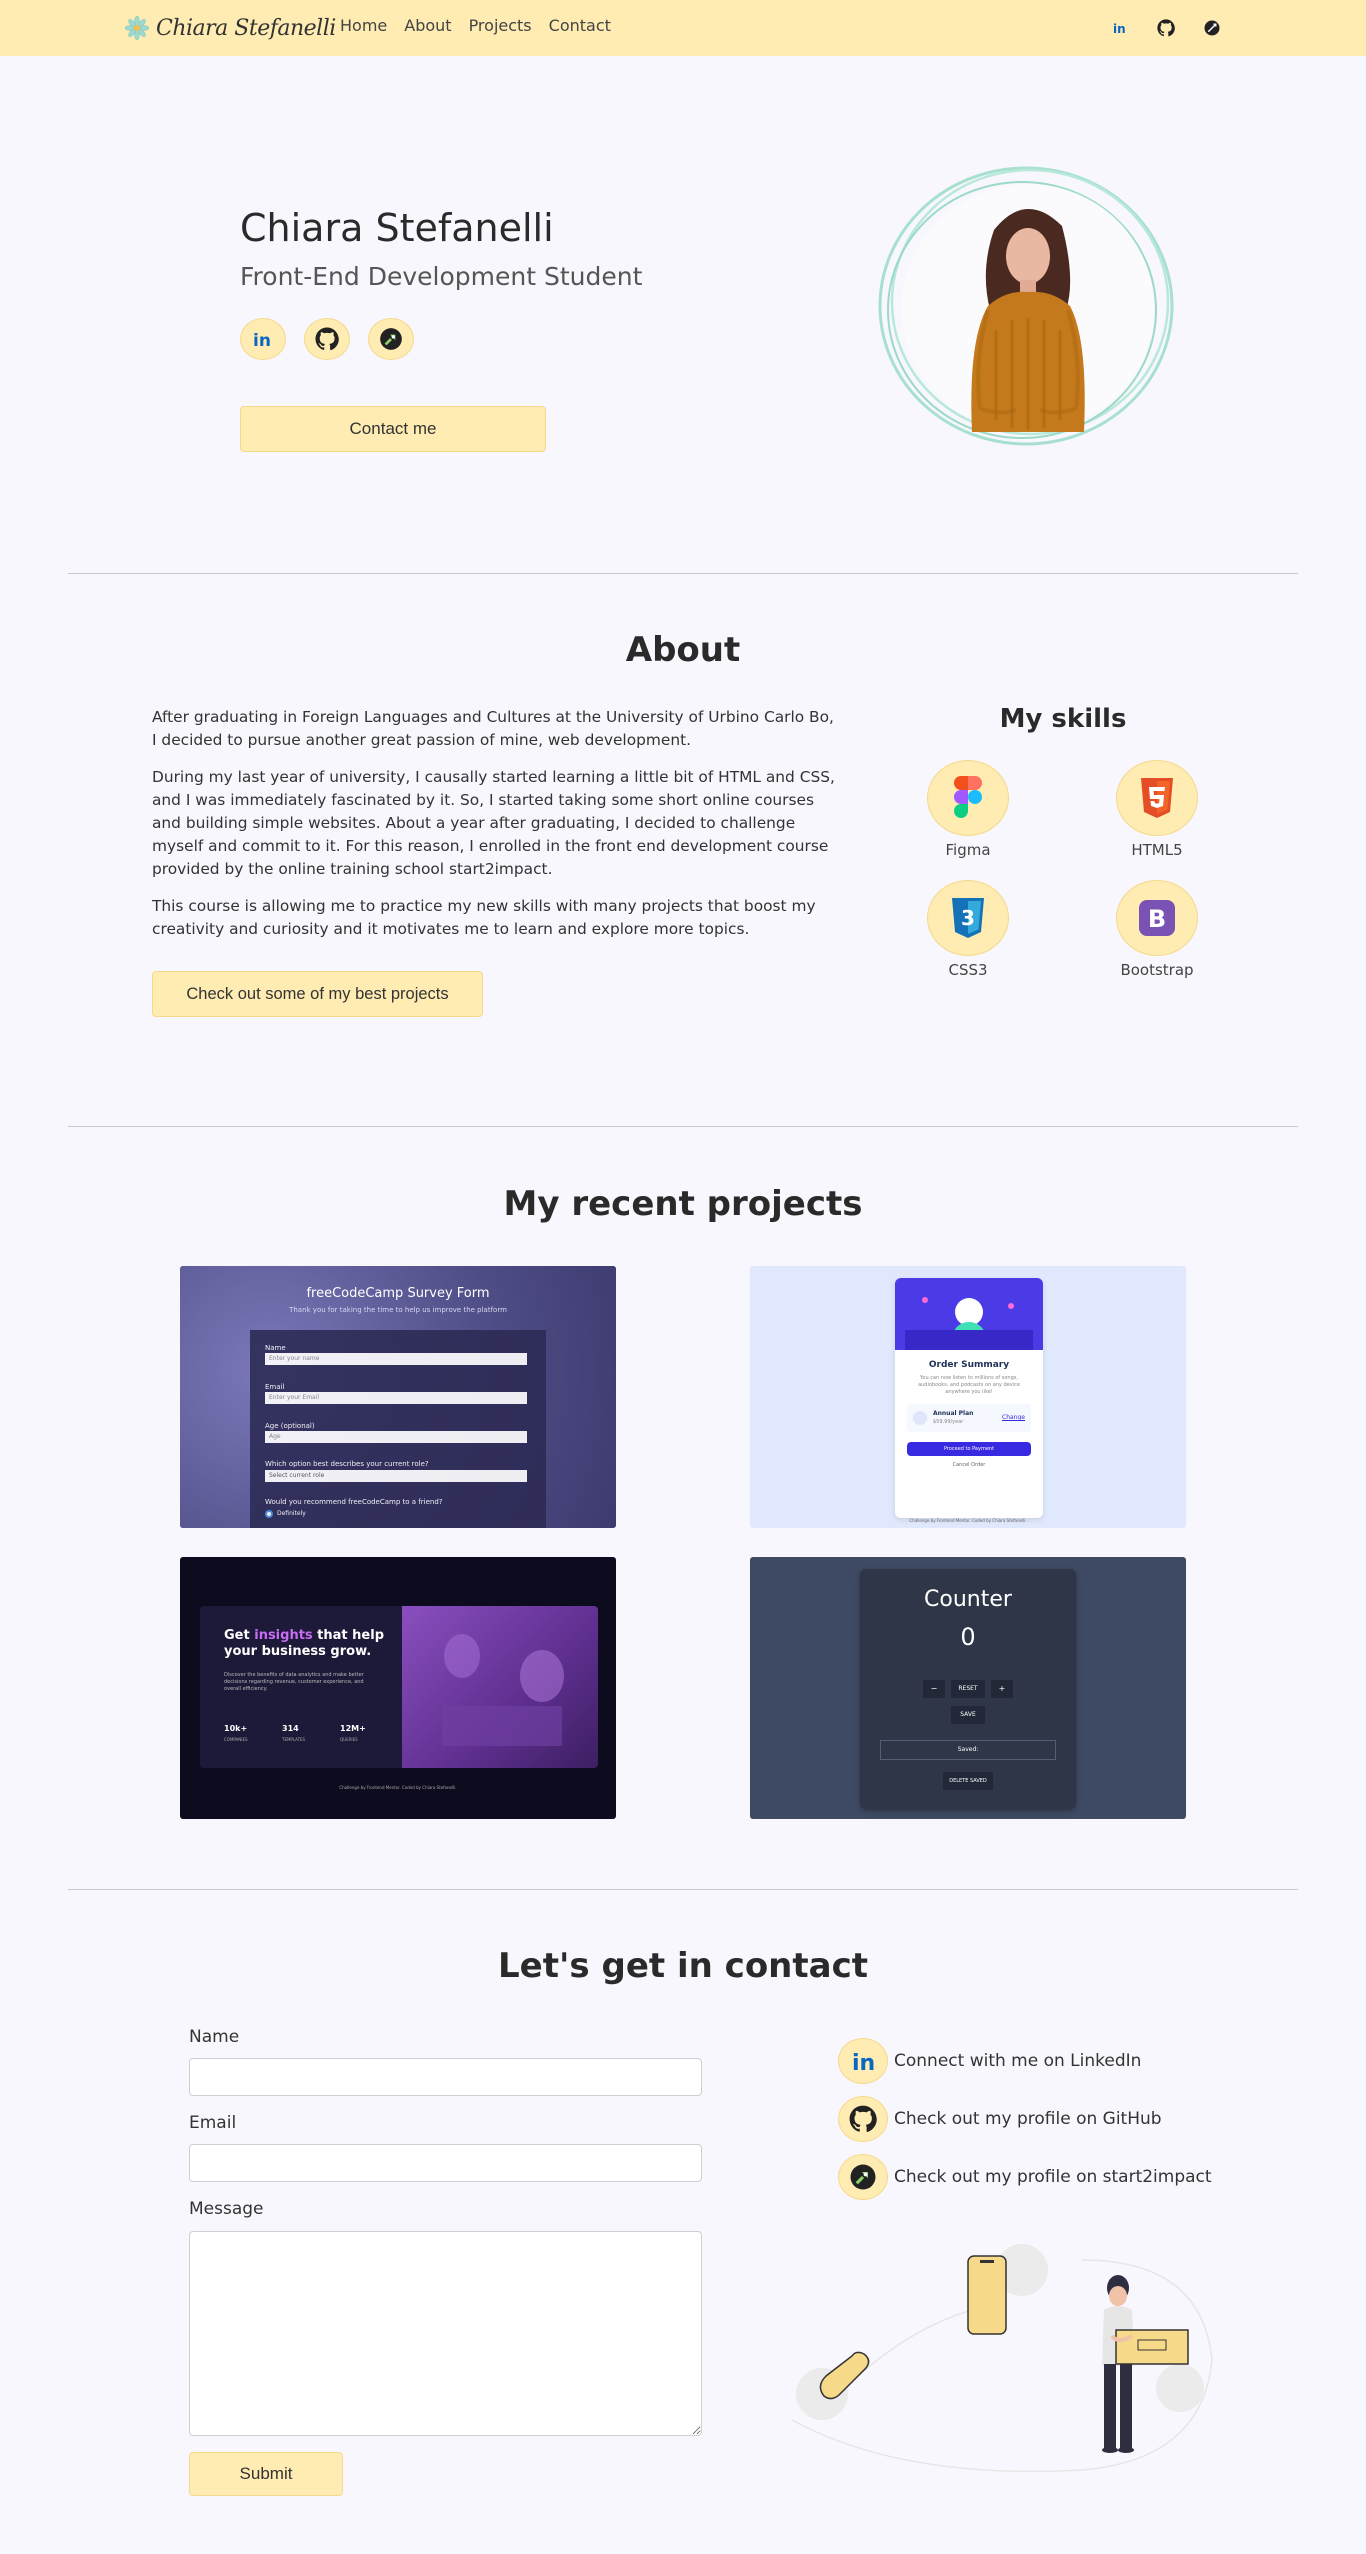 The height and width of the screenshot is (2554, 1366). What do you see at coordinates (968, 1781) in the screenshot?
I see `delete-button: DELETE SAVED` at bounding box center [968, 1781].